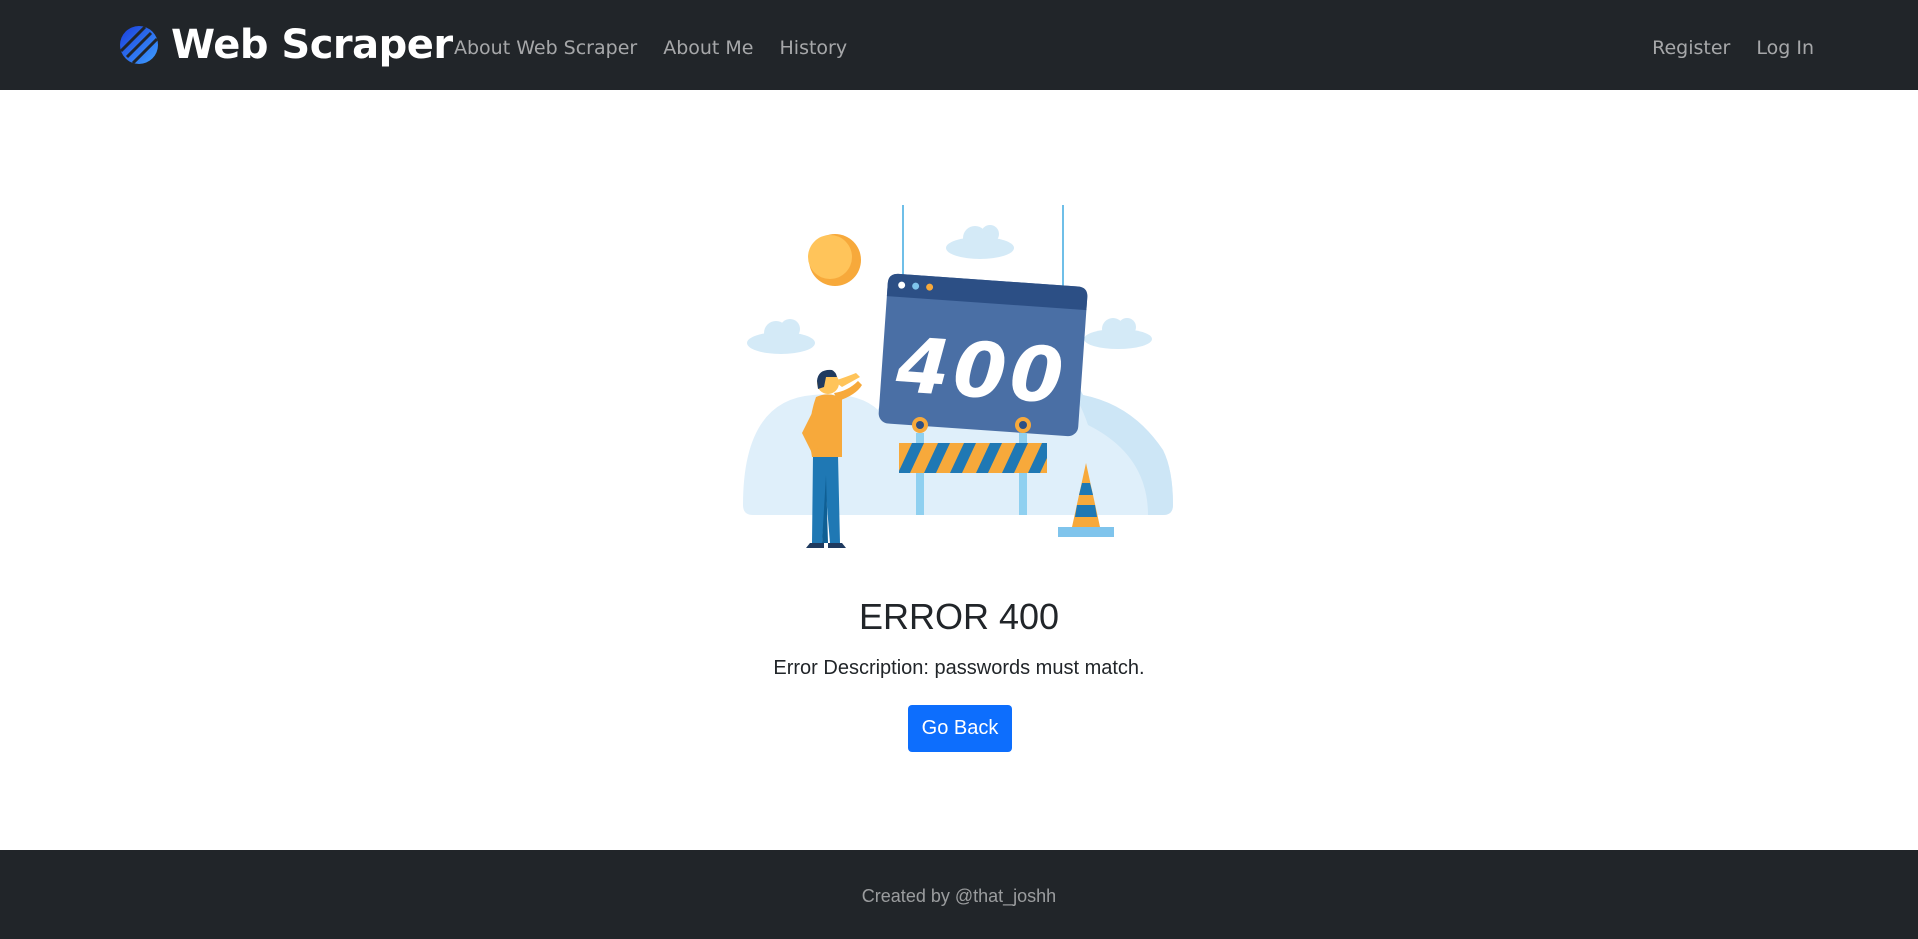  Describe the element at coordinates (708, 48) in the screenshot. I see `nav-about-me: About Me` at that location.